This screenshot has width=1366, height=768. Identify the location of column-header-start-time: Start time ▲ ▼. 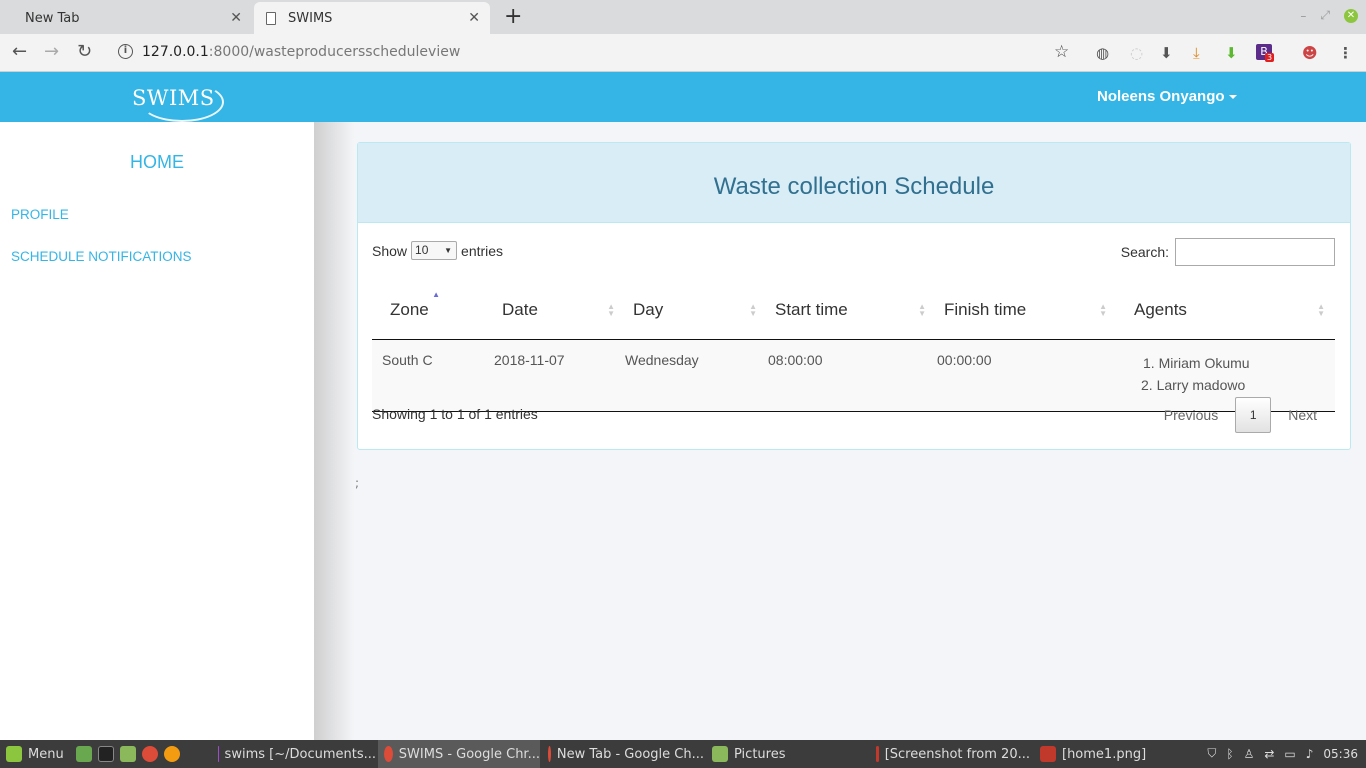
(851, 310).